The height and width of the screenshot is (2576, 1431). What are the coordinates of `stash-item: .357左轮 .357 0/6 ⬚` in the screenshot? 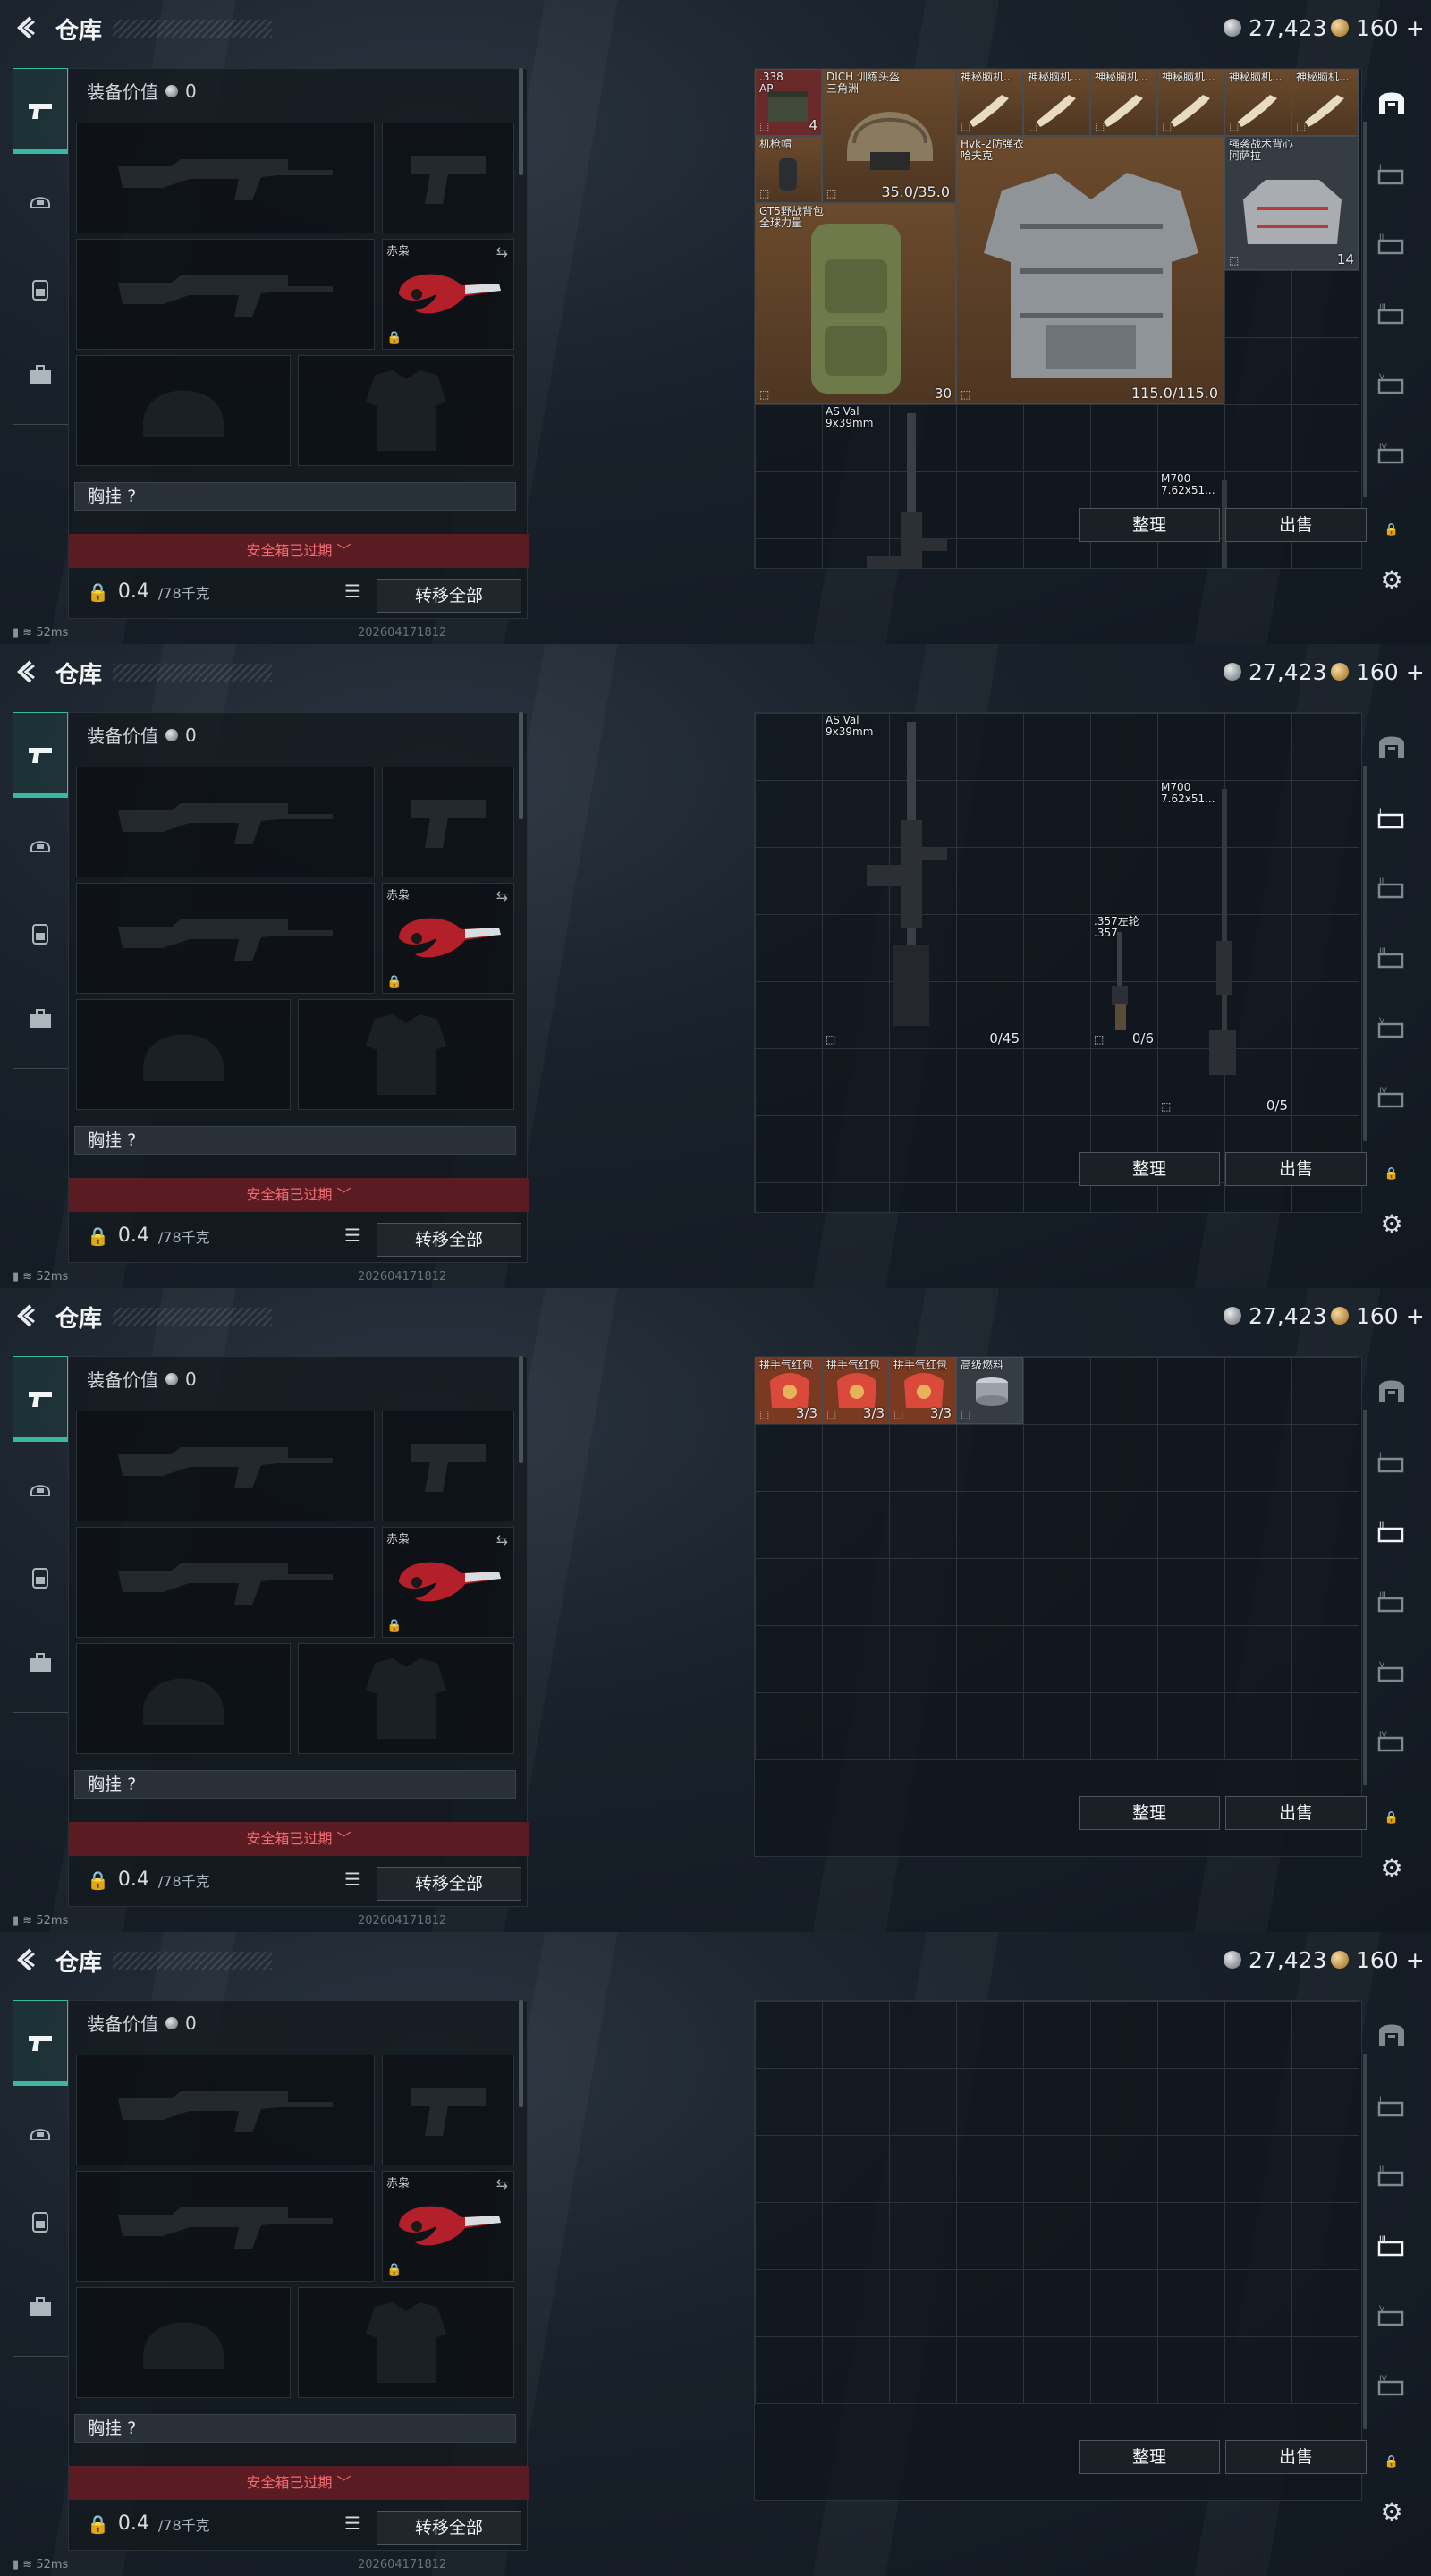 It's located at (1124, 981).